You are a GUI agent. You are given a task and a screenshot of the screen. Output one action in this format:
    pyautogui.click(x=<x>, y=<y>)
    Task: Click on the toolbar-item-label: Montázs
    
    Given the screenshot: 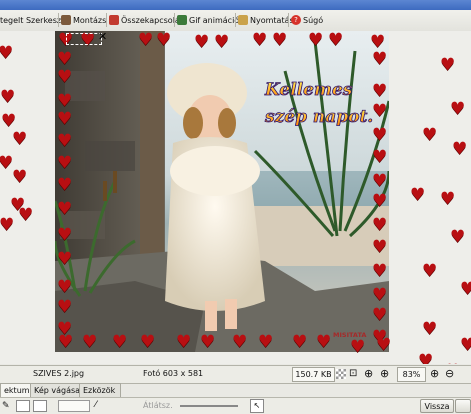 What is the action you would take?
    pyautogui.click(x=90, y=20)
    